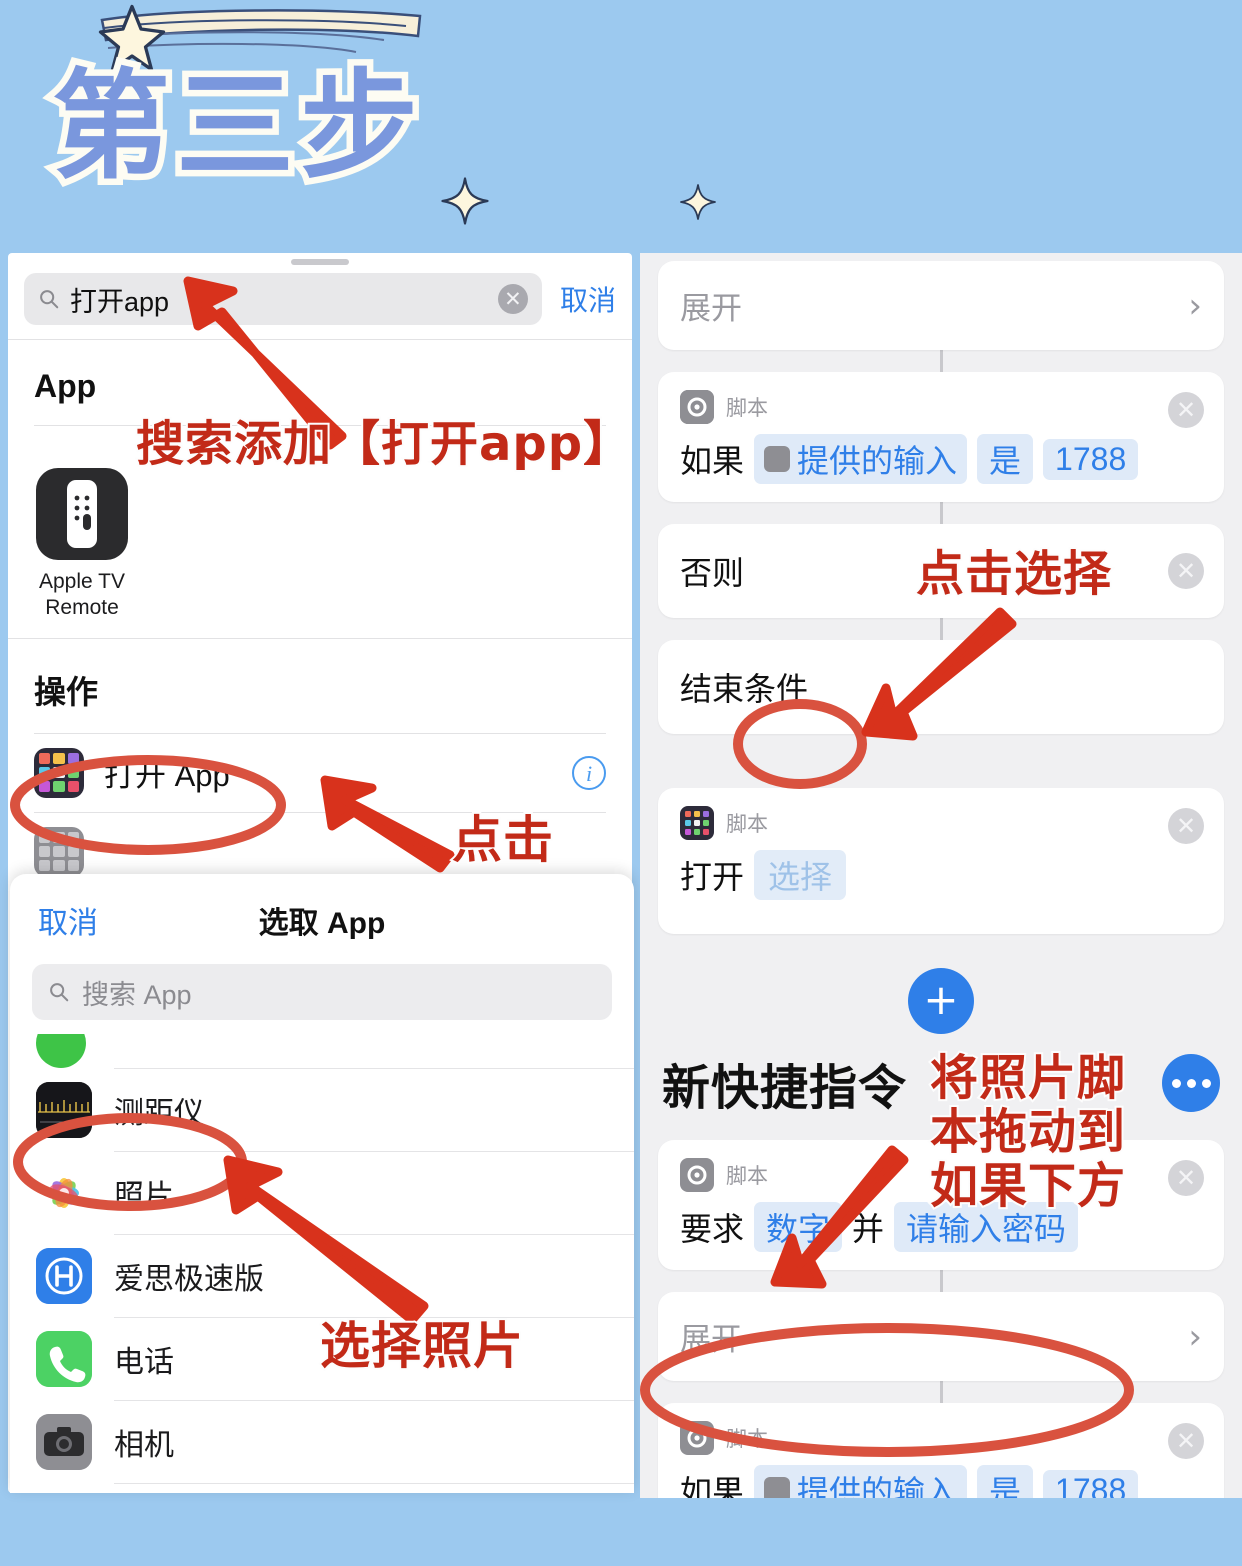  Describe the element at coordinates (1027, 1131) in the screenshot. I see `annotation-drag-photos: 将照片脚 本拖动到 如果下方` at that location.